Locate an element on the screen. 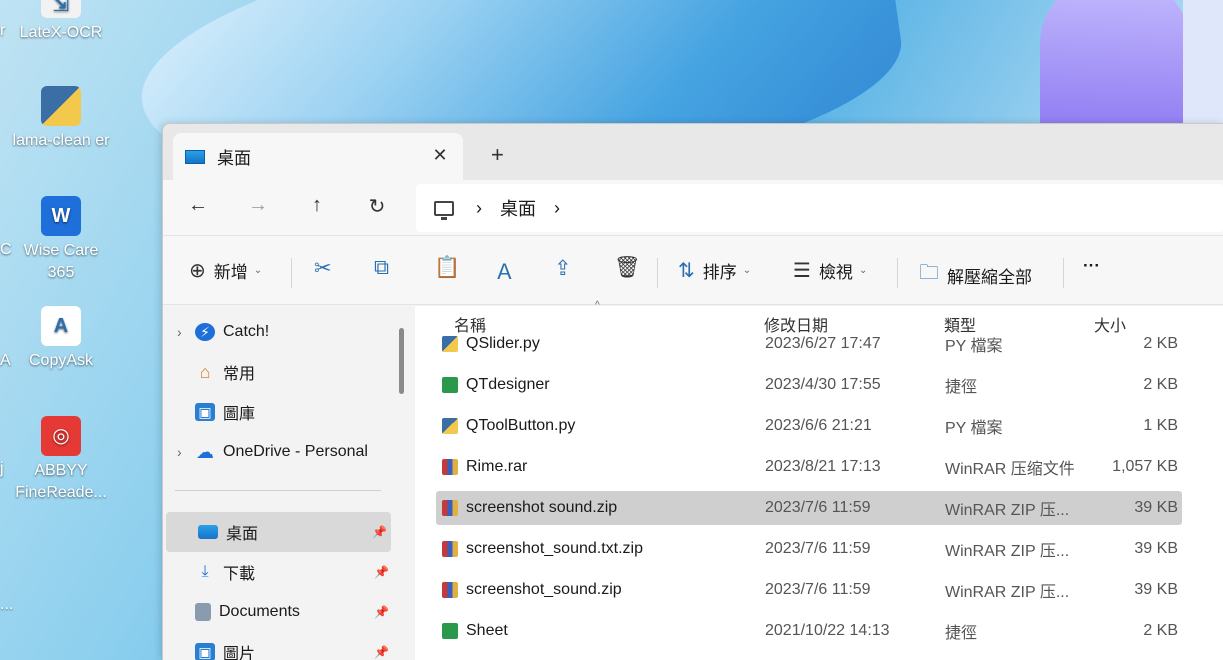  wisecare-icon: W is located at coordinates (61, 216).